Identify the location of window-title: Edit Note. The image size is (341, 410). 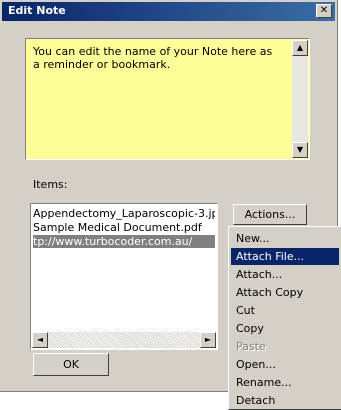
(37, 10).